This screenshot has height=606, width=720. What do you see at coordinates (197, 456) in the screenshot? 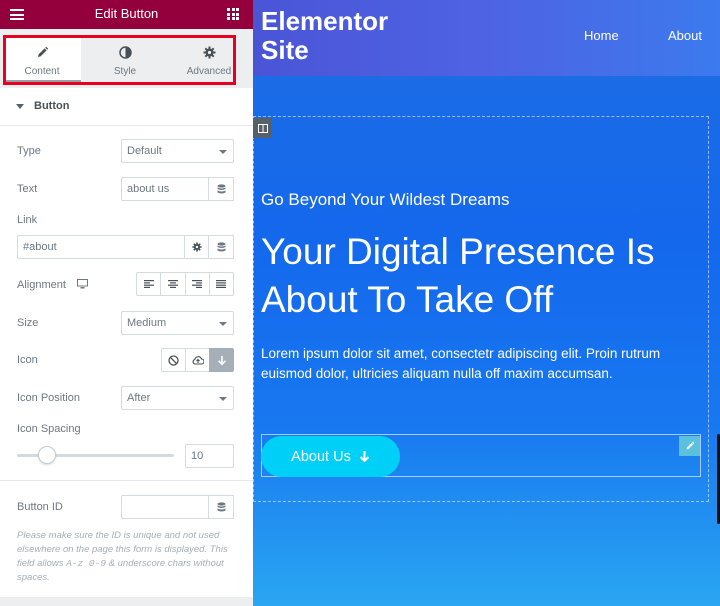
I see `icon-spacing-value: 10` at bounding box center [197, 456].